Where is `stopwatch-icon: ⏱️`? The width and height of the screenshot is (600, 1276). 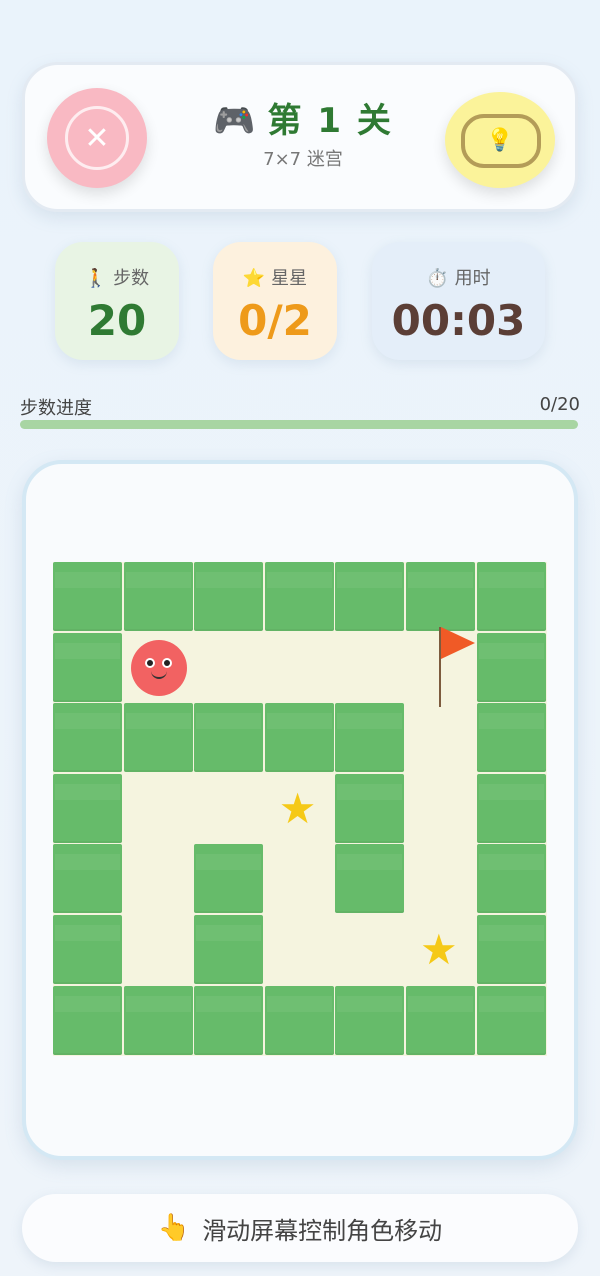
stopwatch-icon: ⏱️ is located at coordinates (437, 278).